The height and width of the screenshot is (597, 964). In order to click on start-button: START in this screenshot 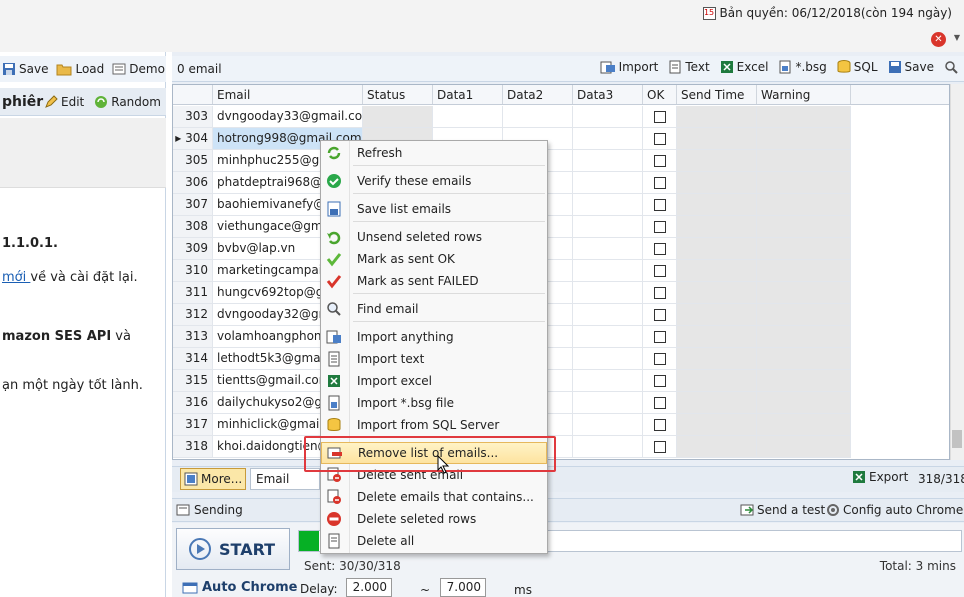, I will do `click(233, 549)`.